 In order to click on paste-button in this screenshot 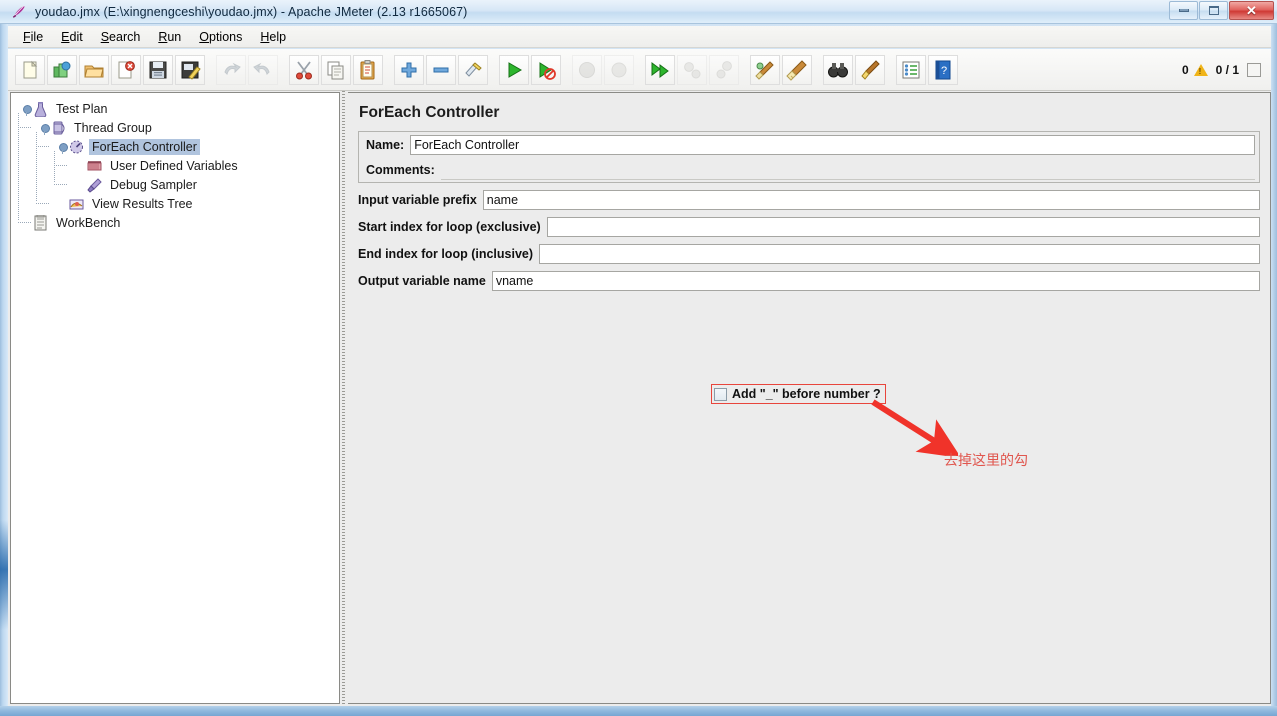, I will do `click(368, 69)`.